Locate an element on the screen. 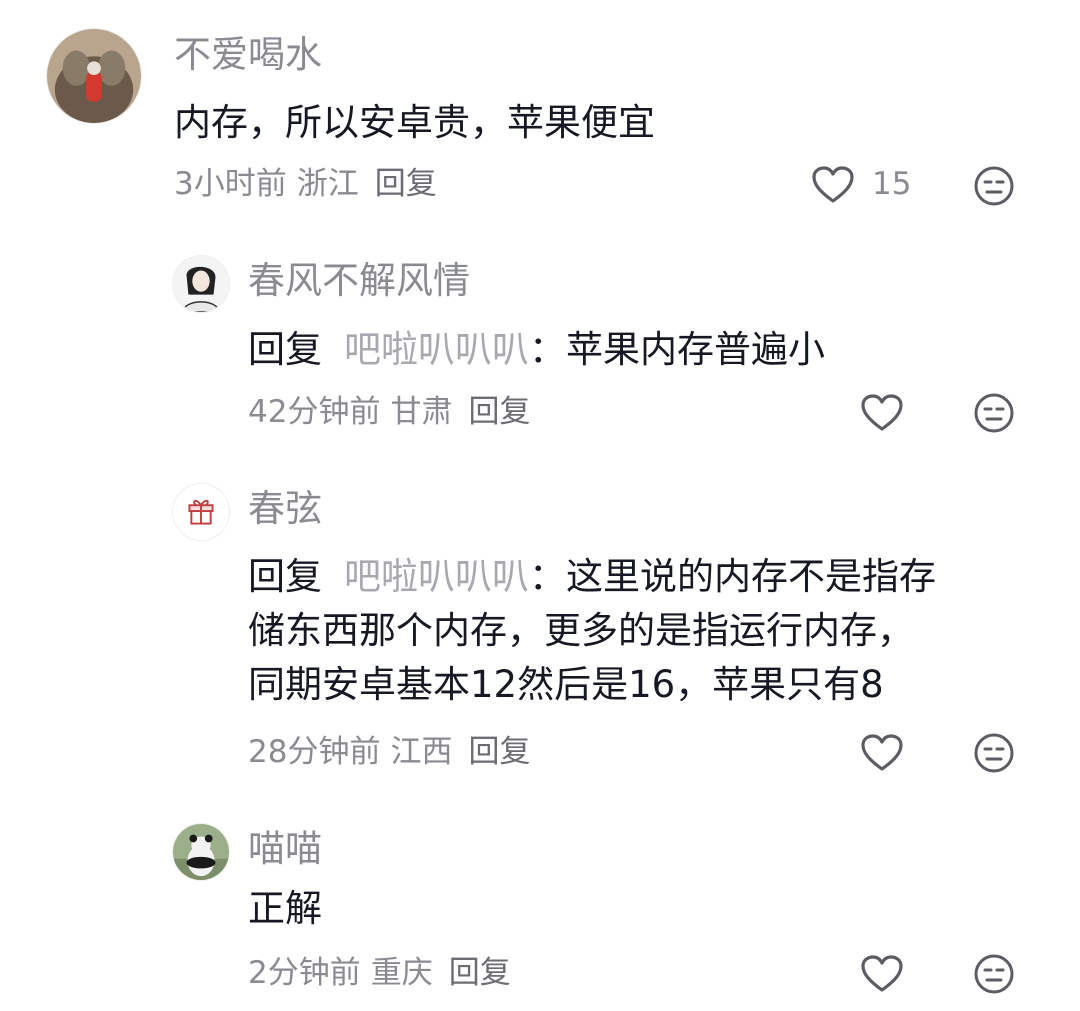  comment-meta: 3小时前 浙江 回复 is located at coordinates (310, 184).